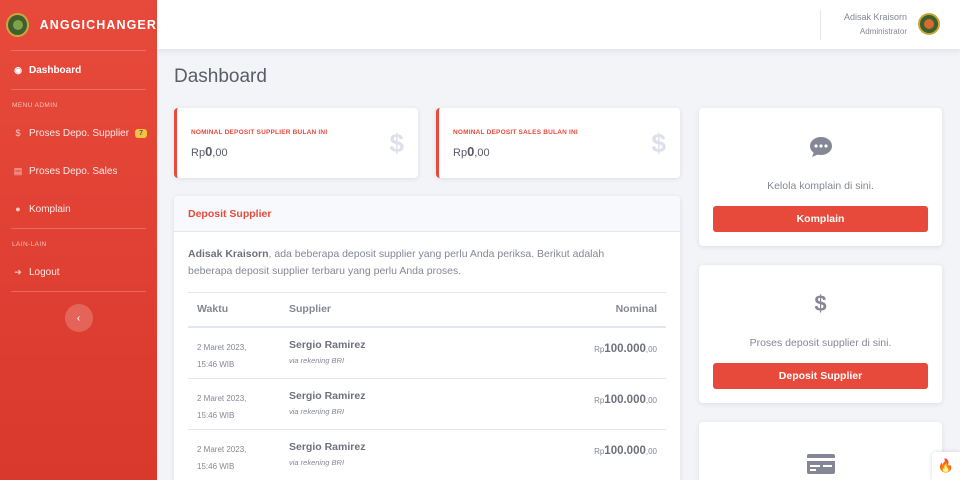  Describe the element at coordinates (929, 24) in the screenshot. I see `avatar` at that location.